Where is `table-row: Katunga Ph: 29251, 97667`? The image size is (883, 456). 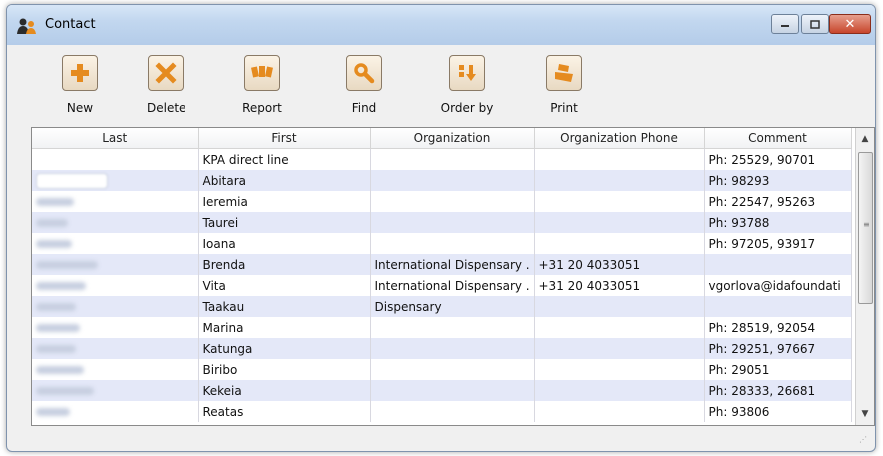 table-row: Katunga Ph: 29251, 97667 is located at coordinates (442, 348).